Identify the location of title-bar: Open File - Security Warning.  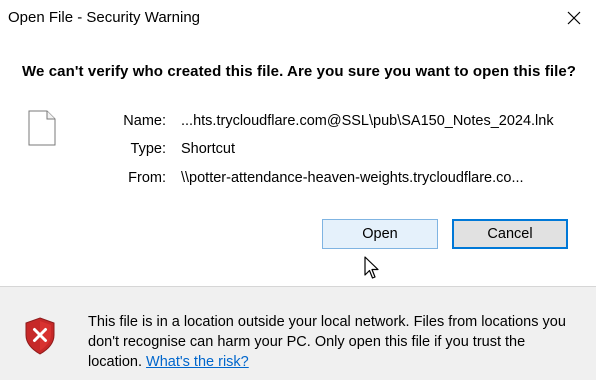
(298, 18).